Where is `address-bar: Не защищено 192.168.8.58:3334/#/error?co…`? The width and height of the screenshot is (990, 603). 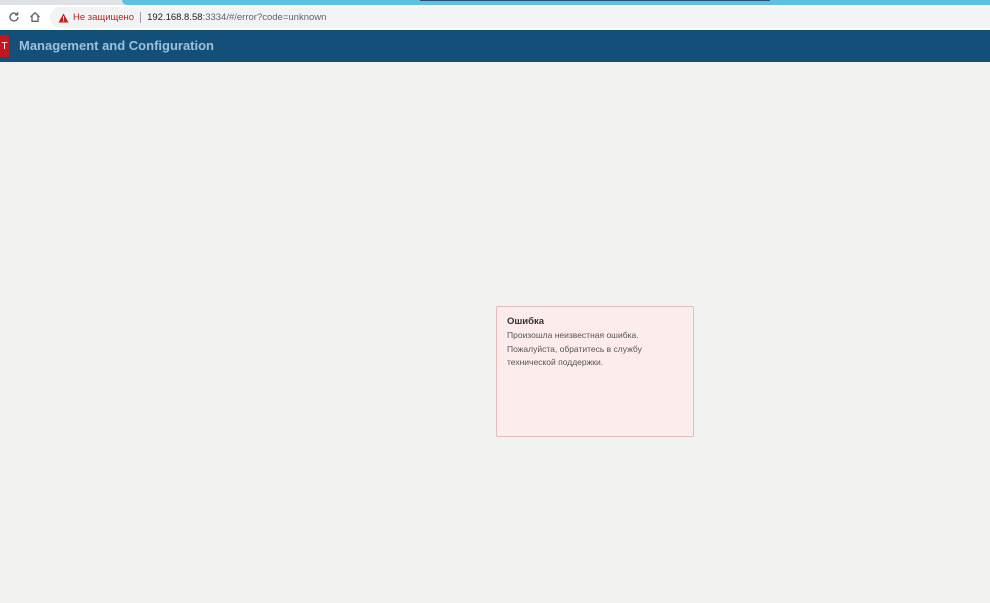
address-bar: Не защищено 192.168.8.58:3334/#/error?co… is located at coordinates (520, 17).